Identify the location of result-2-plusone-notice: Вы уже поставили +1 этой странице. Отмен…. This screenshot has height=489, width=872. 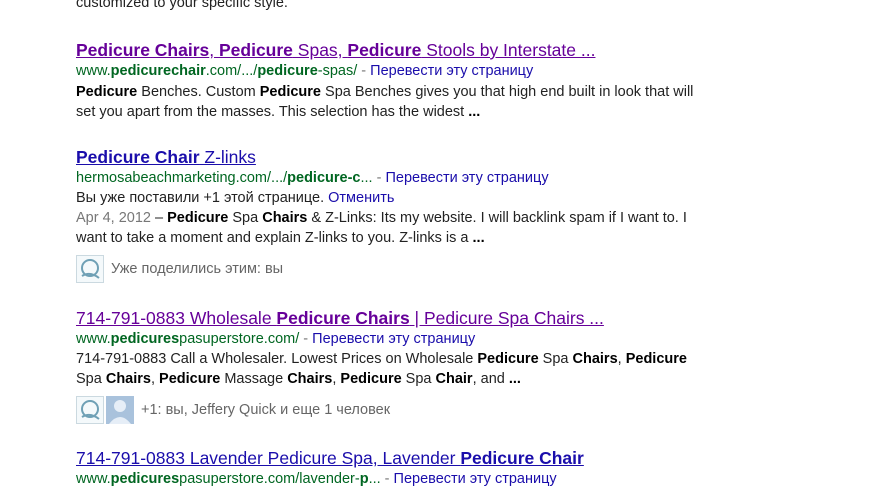
(386, 198).